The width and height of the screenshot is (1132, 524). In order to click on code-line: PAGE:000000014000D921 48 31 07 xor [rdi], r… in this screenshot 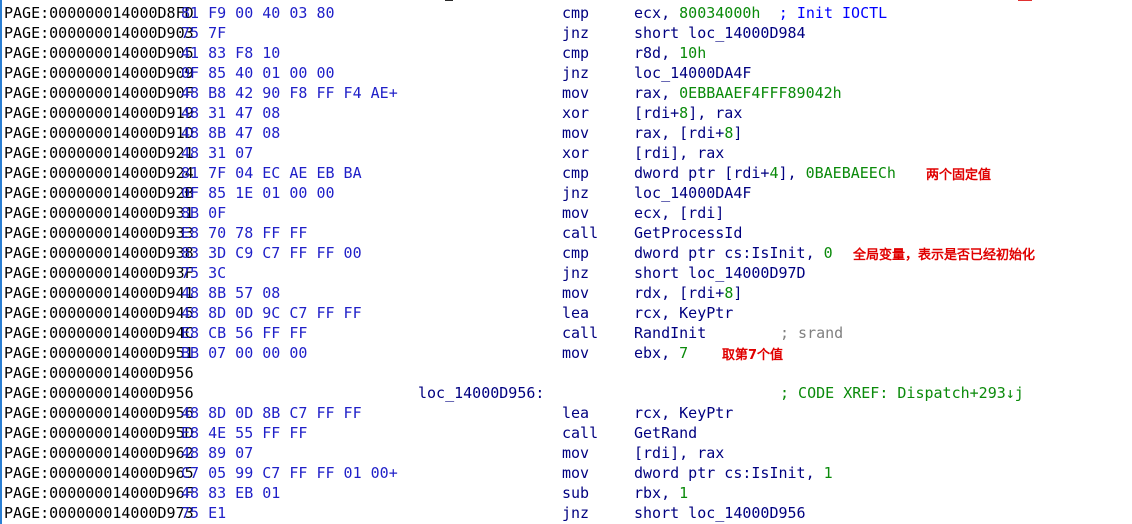, I will do `click(566, 153)`.